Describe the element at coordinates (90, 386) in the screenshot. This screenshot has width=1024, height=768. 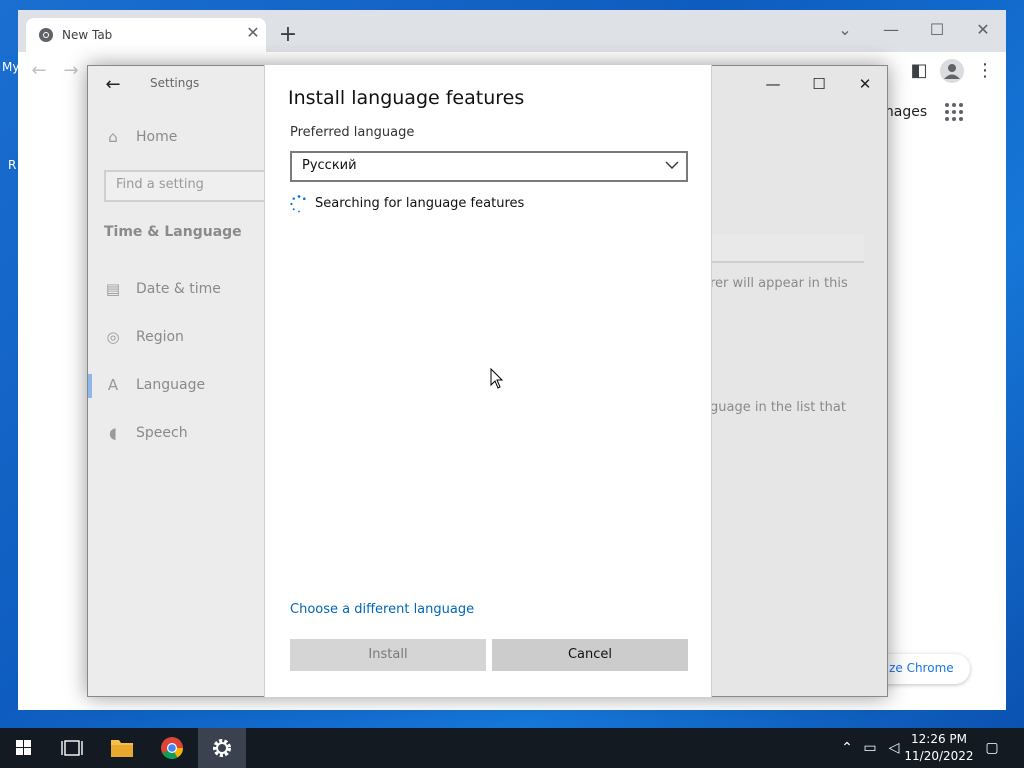
I see `selected-indicator` at that location.